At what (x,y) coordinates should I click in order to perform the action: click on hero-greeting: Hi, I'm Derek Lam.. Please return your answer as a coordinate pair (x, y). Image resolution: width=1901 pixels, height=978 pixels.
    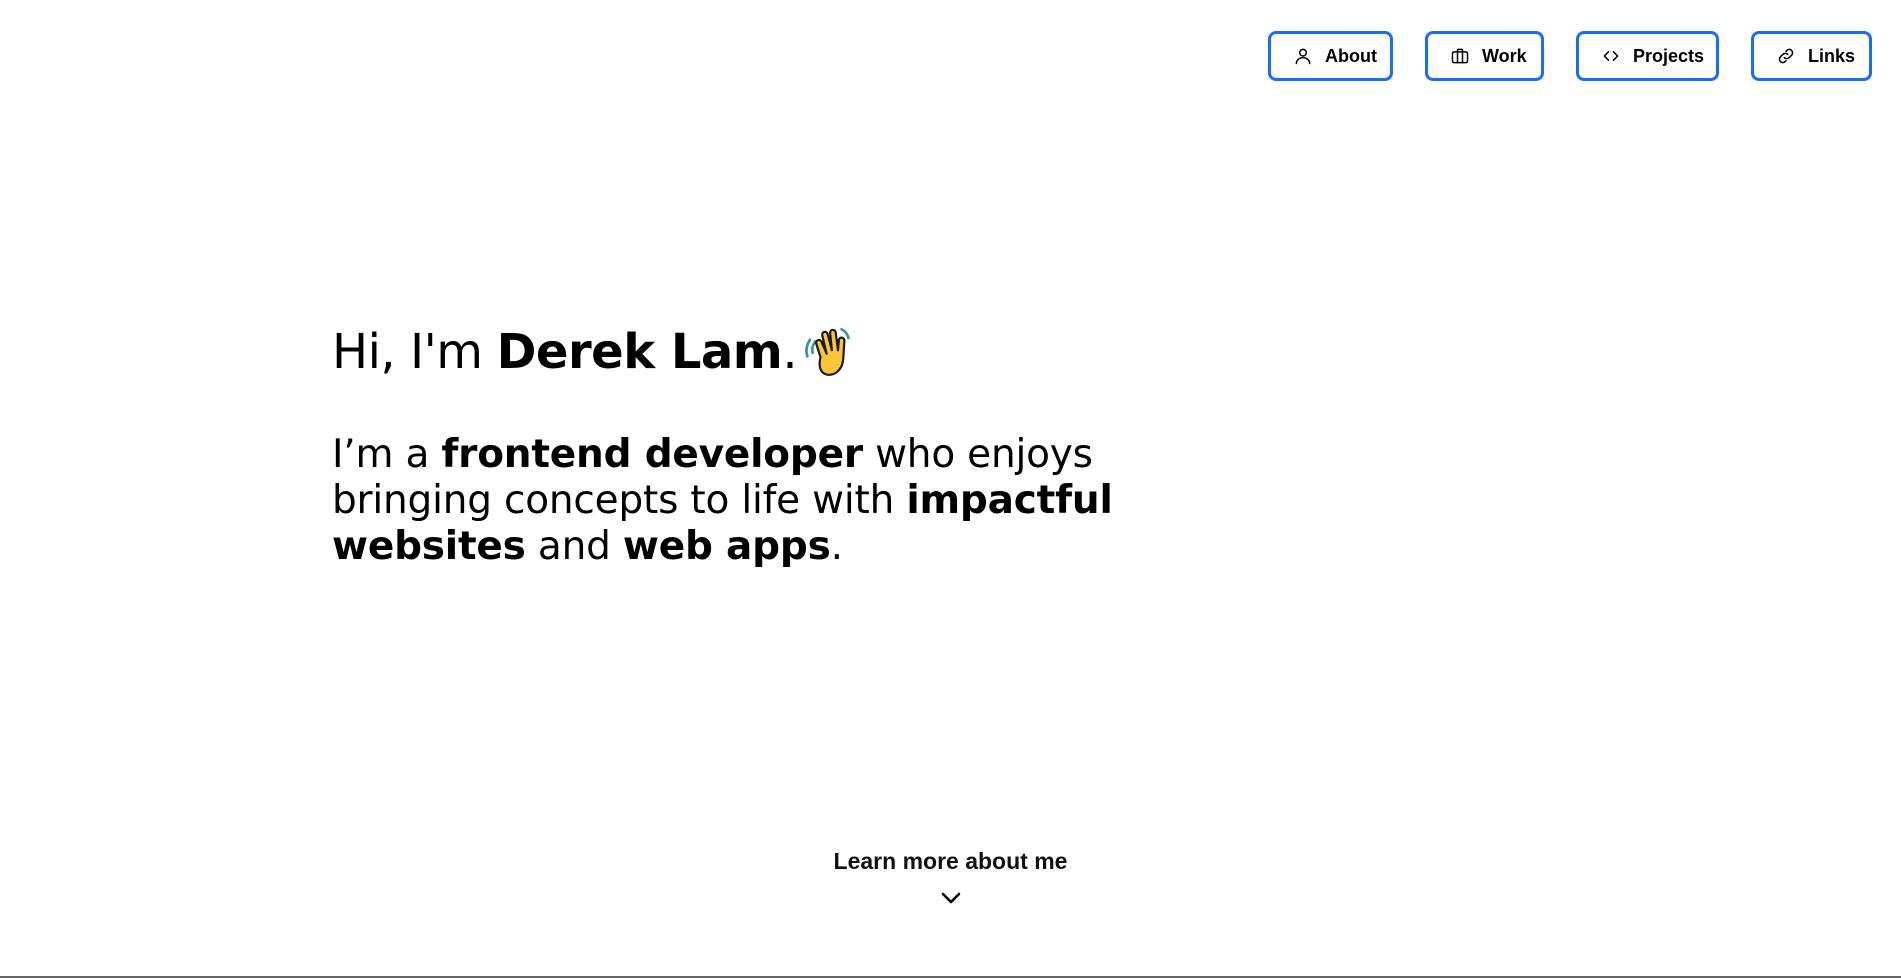
    Looking at the image, I should click on (782, 352).